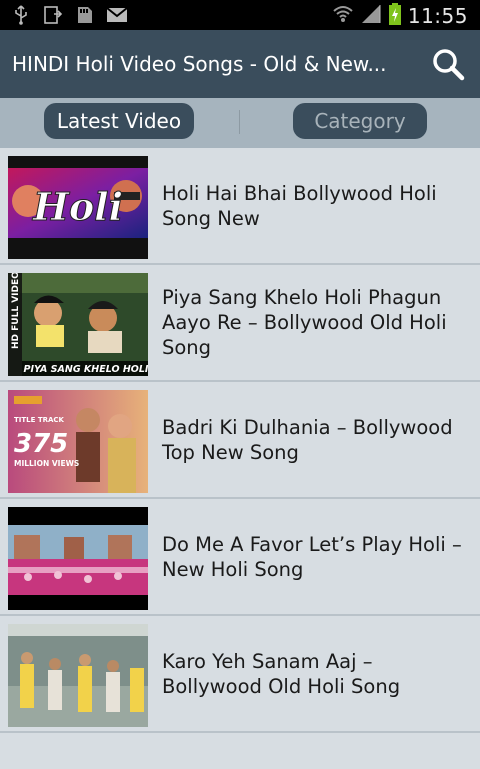 This screenshot has height=769, width=480. I want to click on thumbnail-text: 375, so click(41, 444).